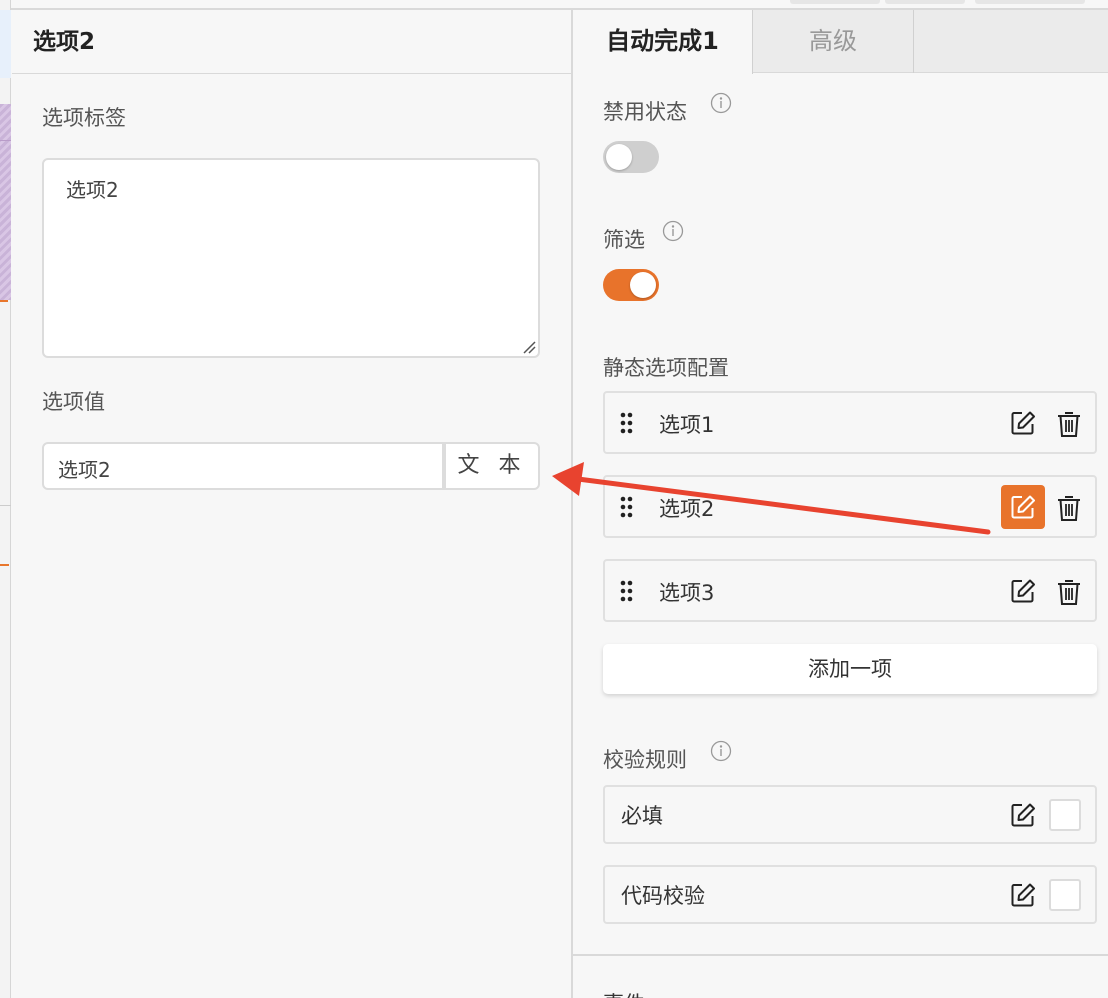 Image resolution: width=1108 pixels, height=998 pixels. Describe the element at coordinates (84, 470) in the screenshot. I see `option-value-text: 选项2` at that location.